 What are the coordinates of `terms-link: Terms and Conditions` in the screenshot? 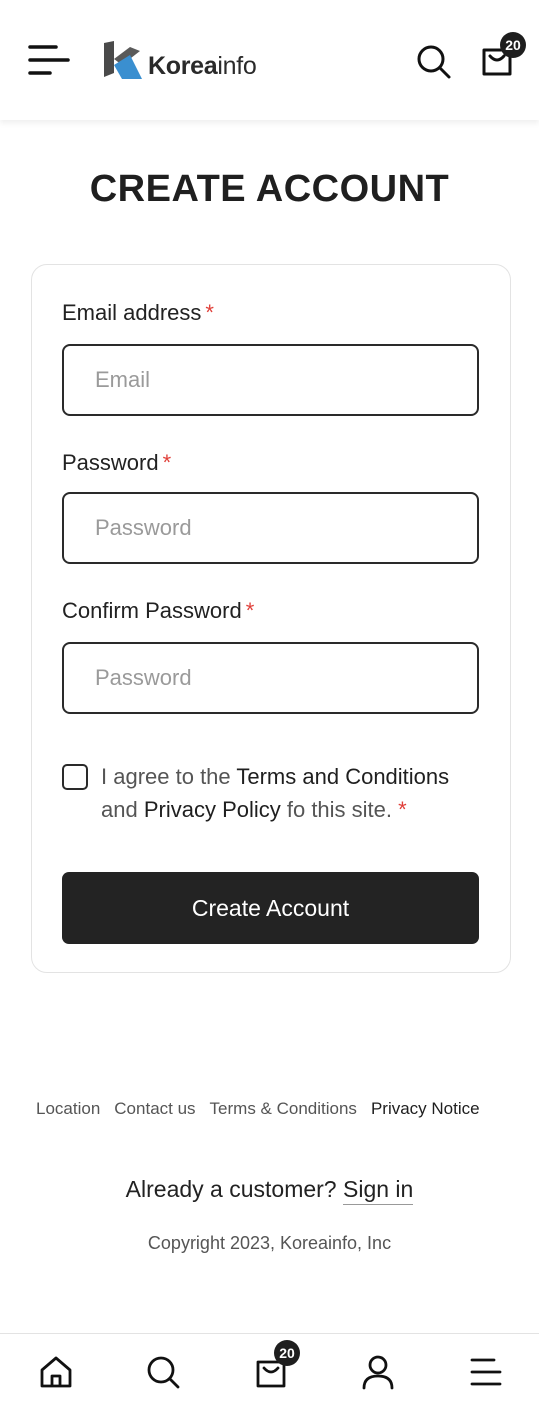 It's located at (342, 776).